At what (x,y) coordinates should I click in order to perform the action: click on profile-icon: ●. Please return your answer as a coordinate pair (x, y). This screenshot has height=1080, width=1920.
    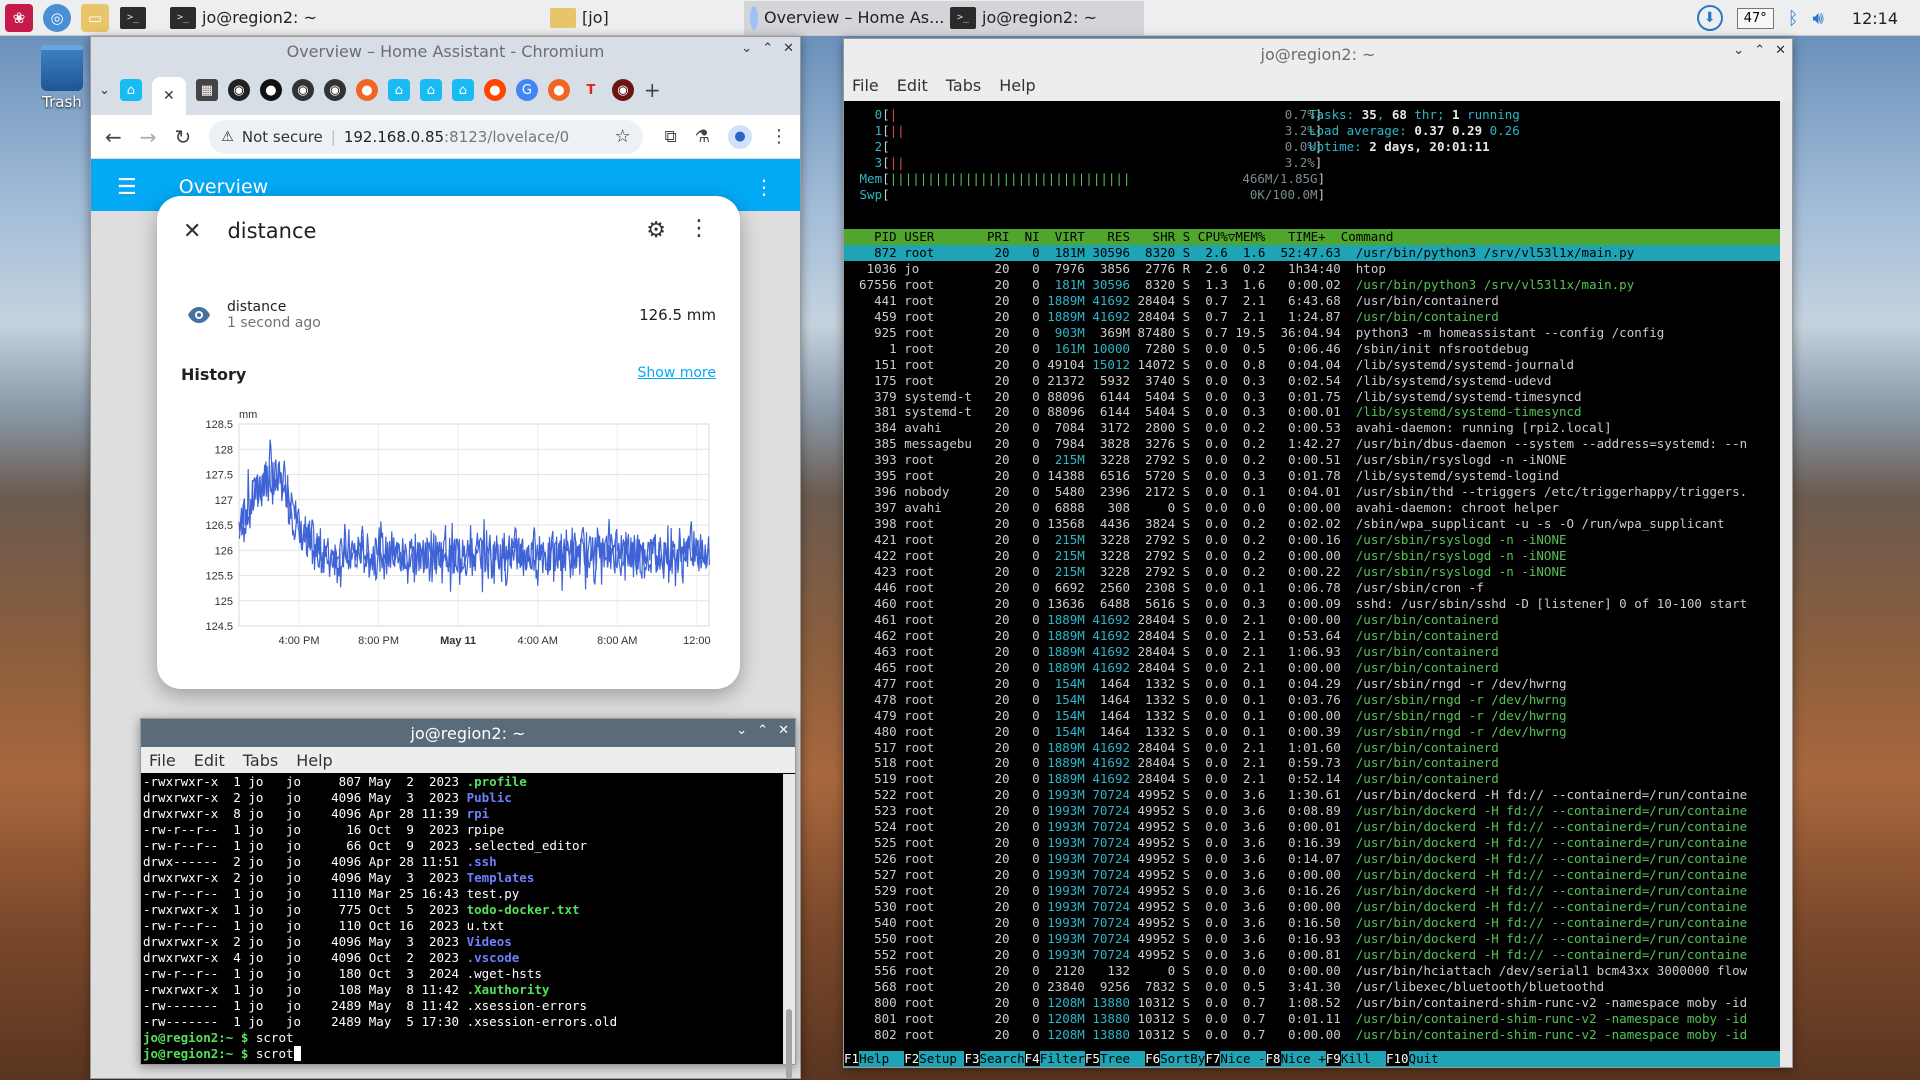
    Looking at the image, I should click on (740, 136).